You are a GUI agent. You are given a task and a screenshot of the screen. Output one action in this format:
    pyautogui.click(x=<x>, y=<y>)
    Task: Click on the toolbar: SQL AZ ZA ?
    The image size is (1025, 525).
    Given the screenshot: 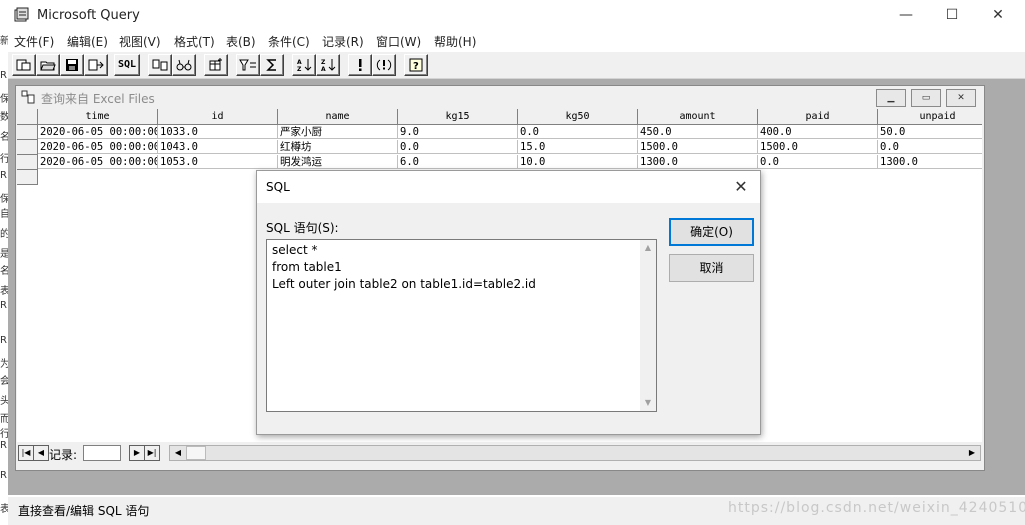 What is the action you would take?
    pyautogui.click(x=516, y=65)
    